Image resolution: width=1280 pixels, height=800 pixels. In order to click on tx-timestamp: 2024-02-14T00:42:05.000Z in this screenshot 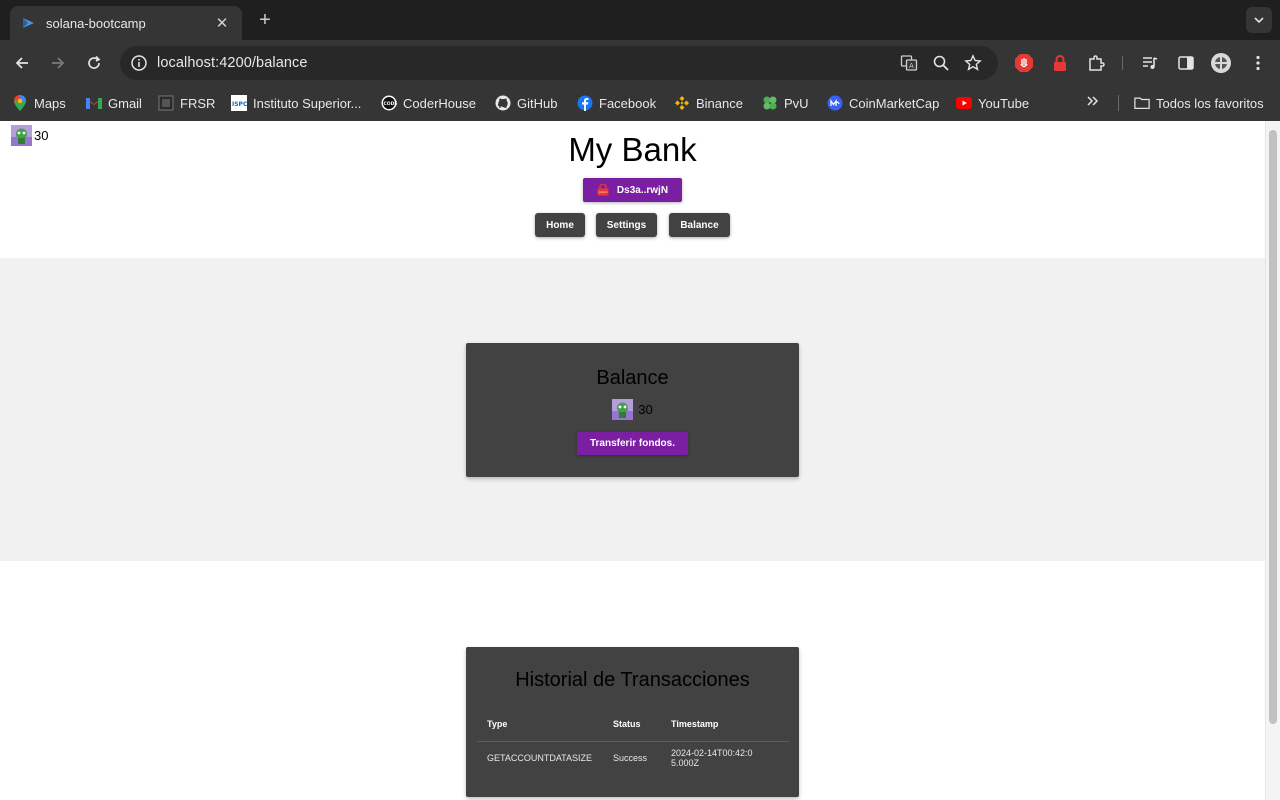, I will do `click(712, 758)`.